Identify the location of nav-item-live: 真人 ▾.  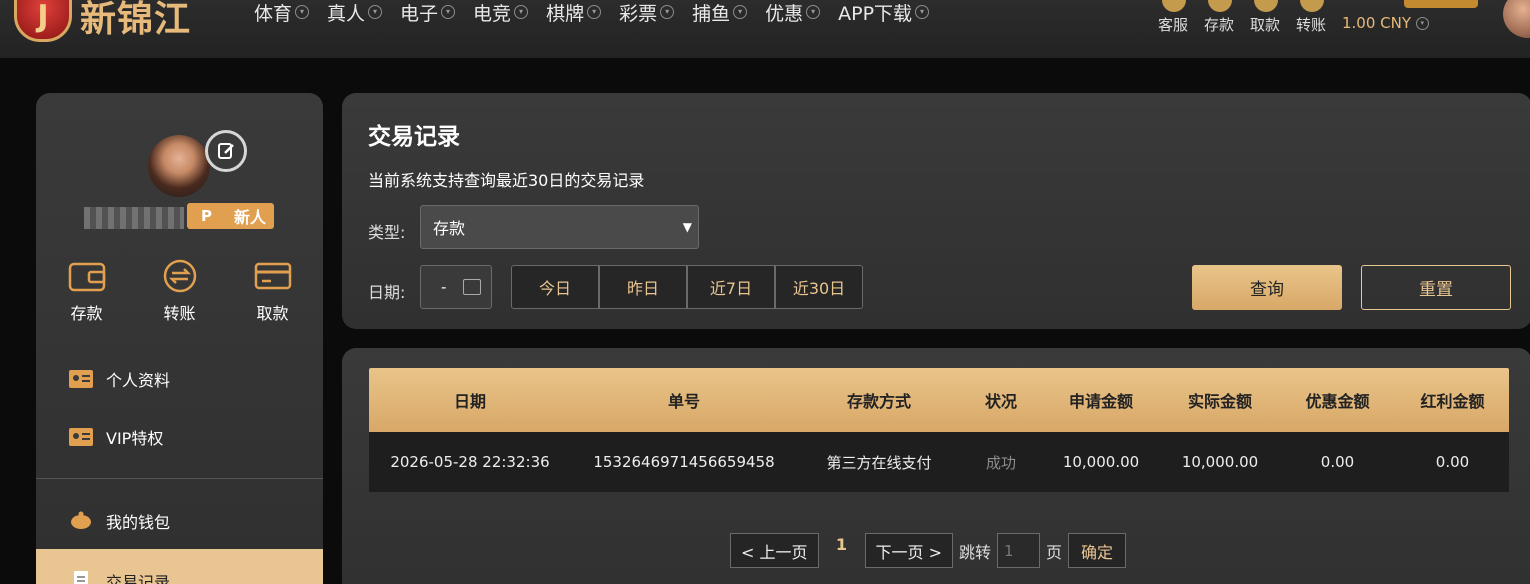
(355, 12).